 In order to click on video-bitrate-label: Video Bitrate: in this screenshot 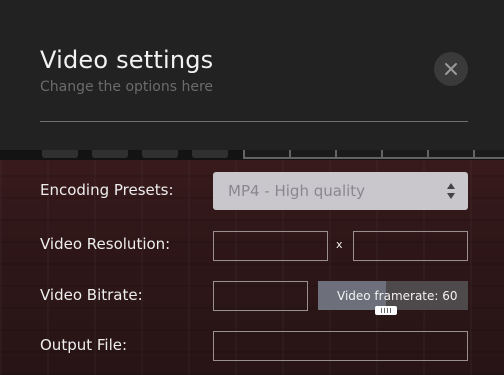, I will do `click(91, 295)`.